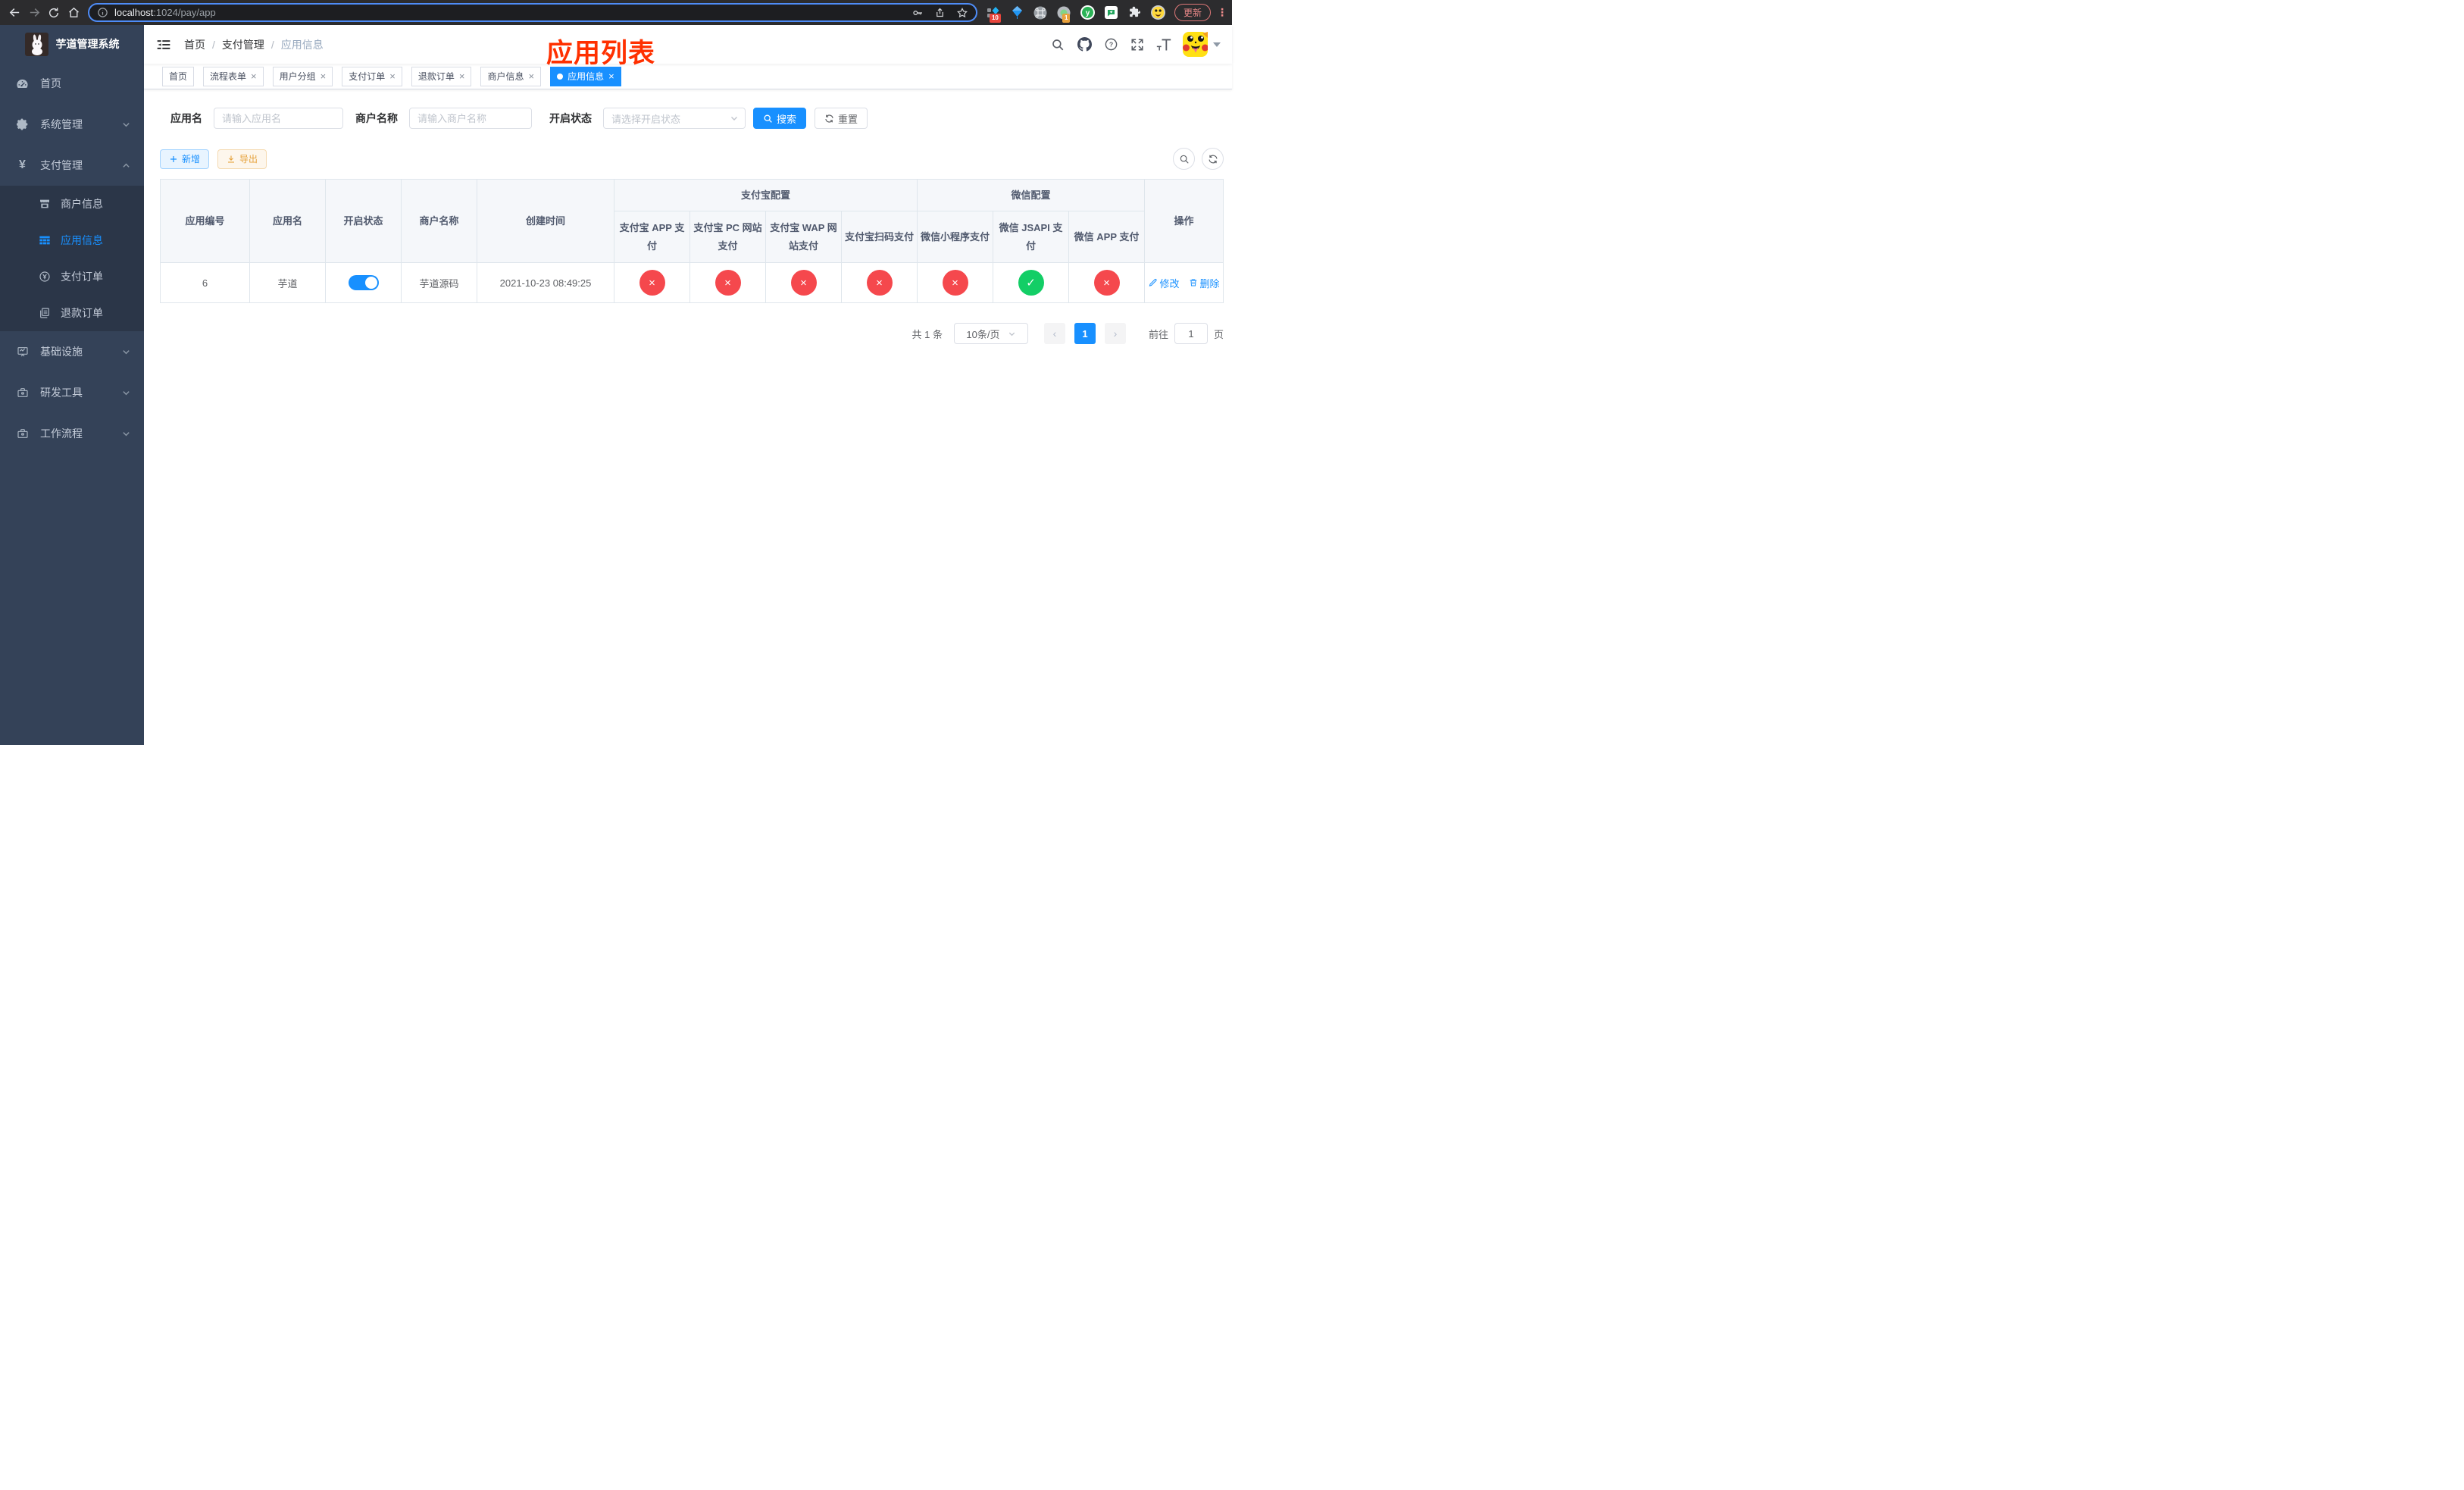 This screenshot has width=2464, height=1490. Describe the element at coordinates (243, 44) in the screenshot. I see `breadcrumb-payment: 支付管理` at that location.